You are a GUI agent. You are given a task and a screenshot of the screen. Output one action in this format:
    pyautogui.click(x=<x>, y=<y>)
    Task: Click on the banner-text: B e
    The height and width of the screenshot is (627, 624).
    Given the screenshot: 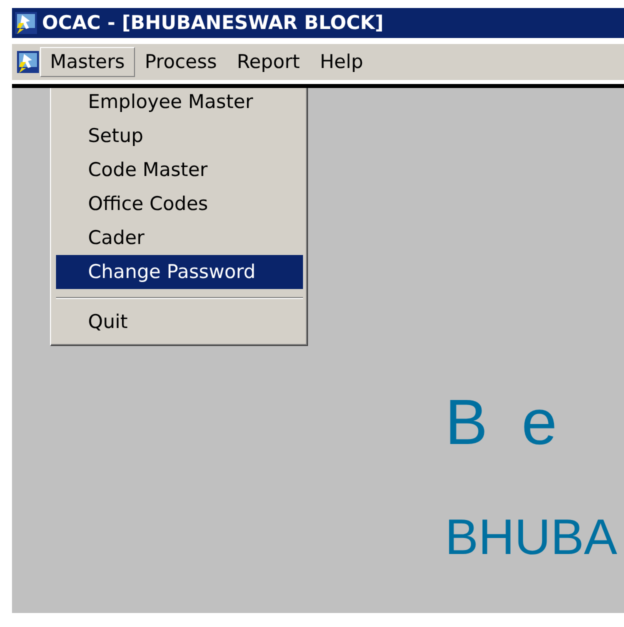 What is the action you would take?
    pyautogui.click(x=505, y=422)
    